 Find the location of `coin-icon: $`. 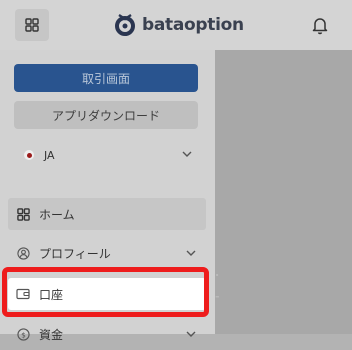

coin-icon: $ is located at coordinates (23, 334).